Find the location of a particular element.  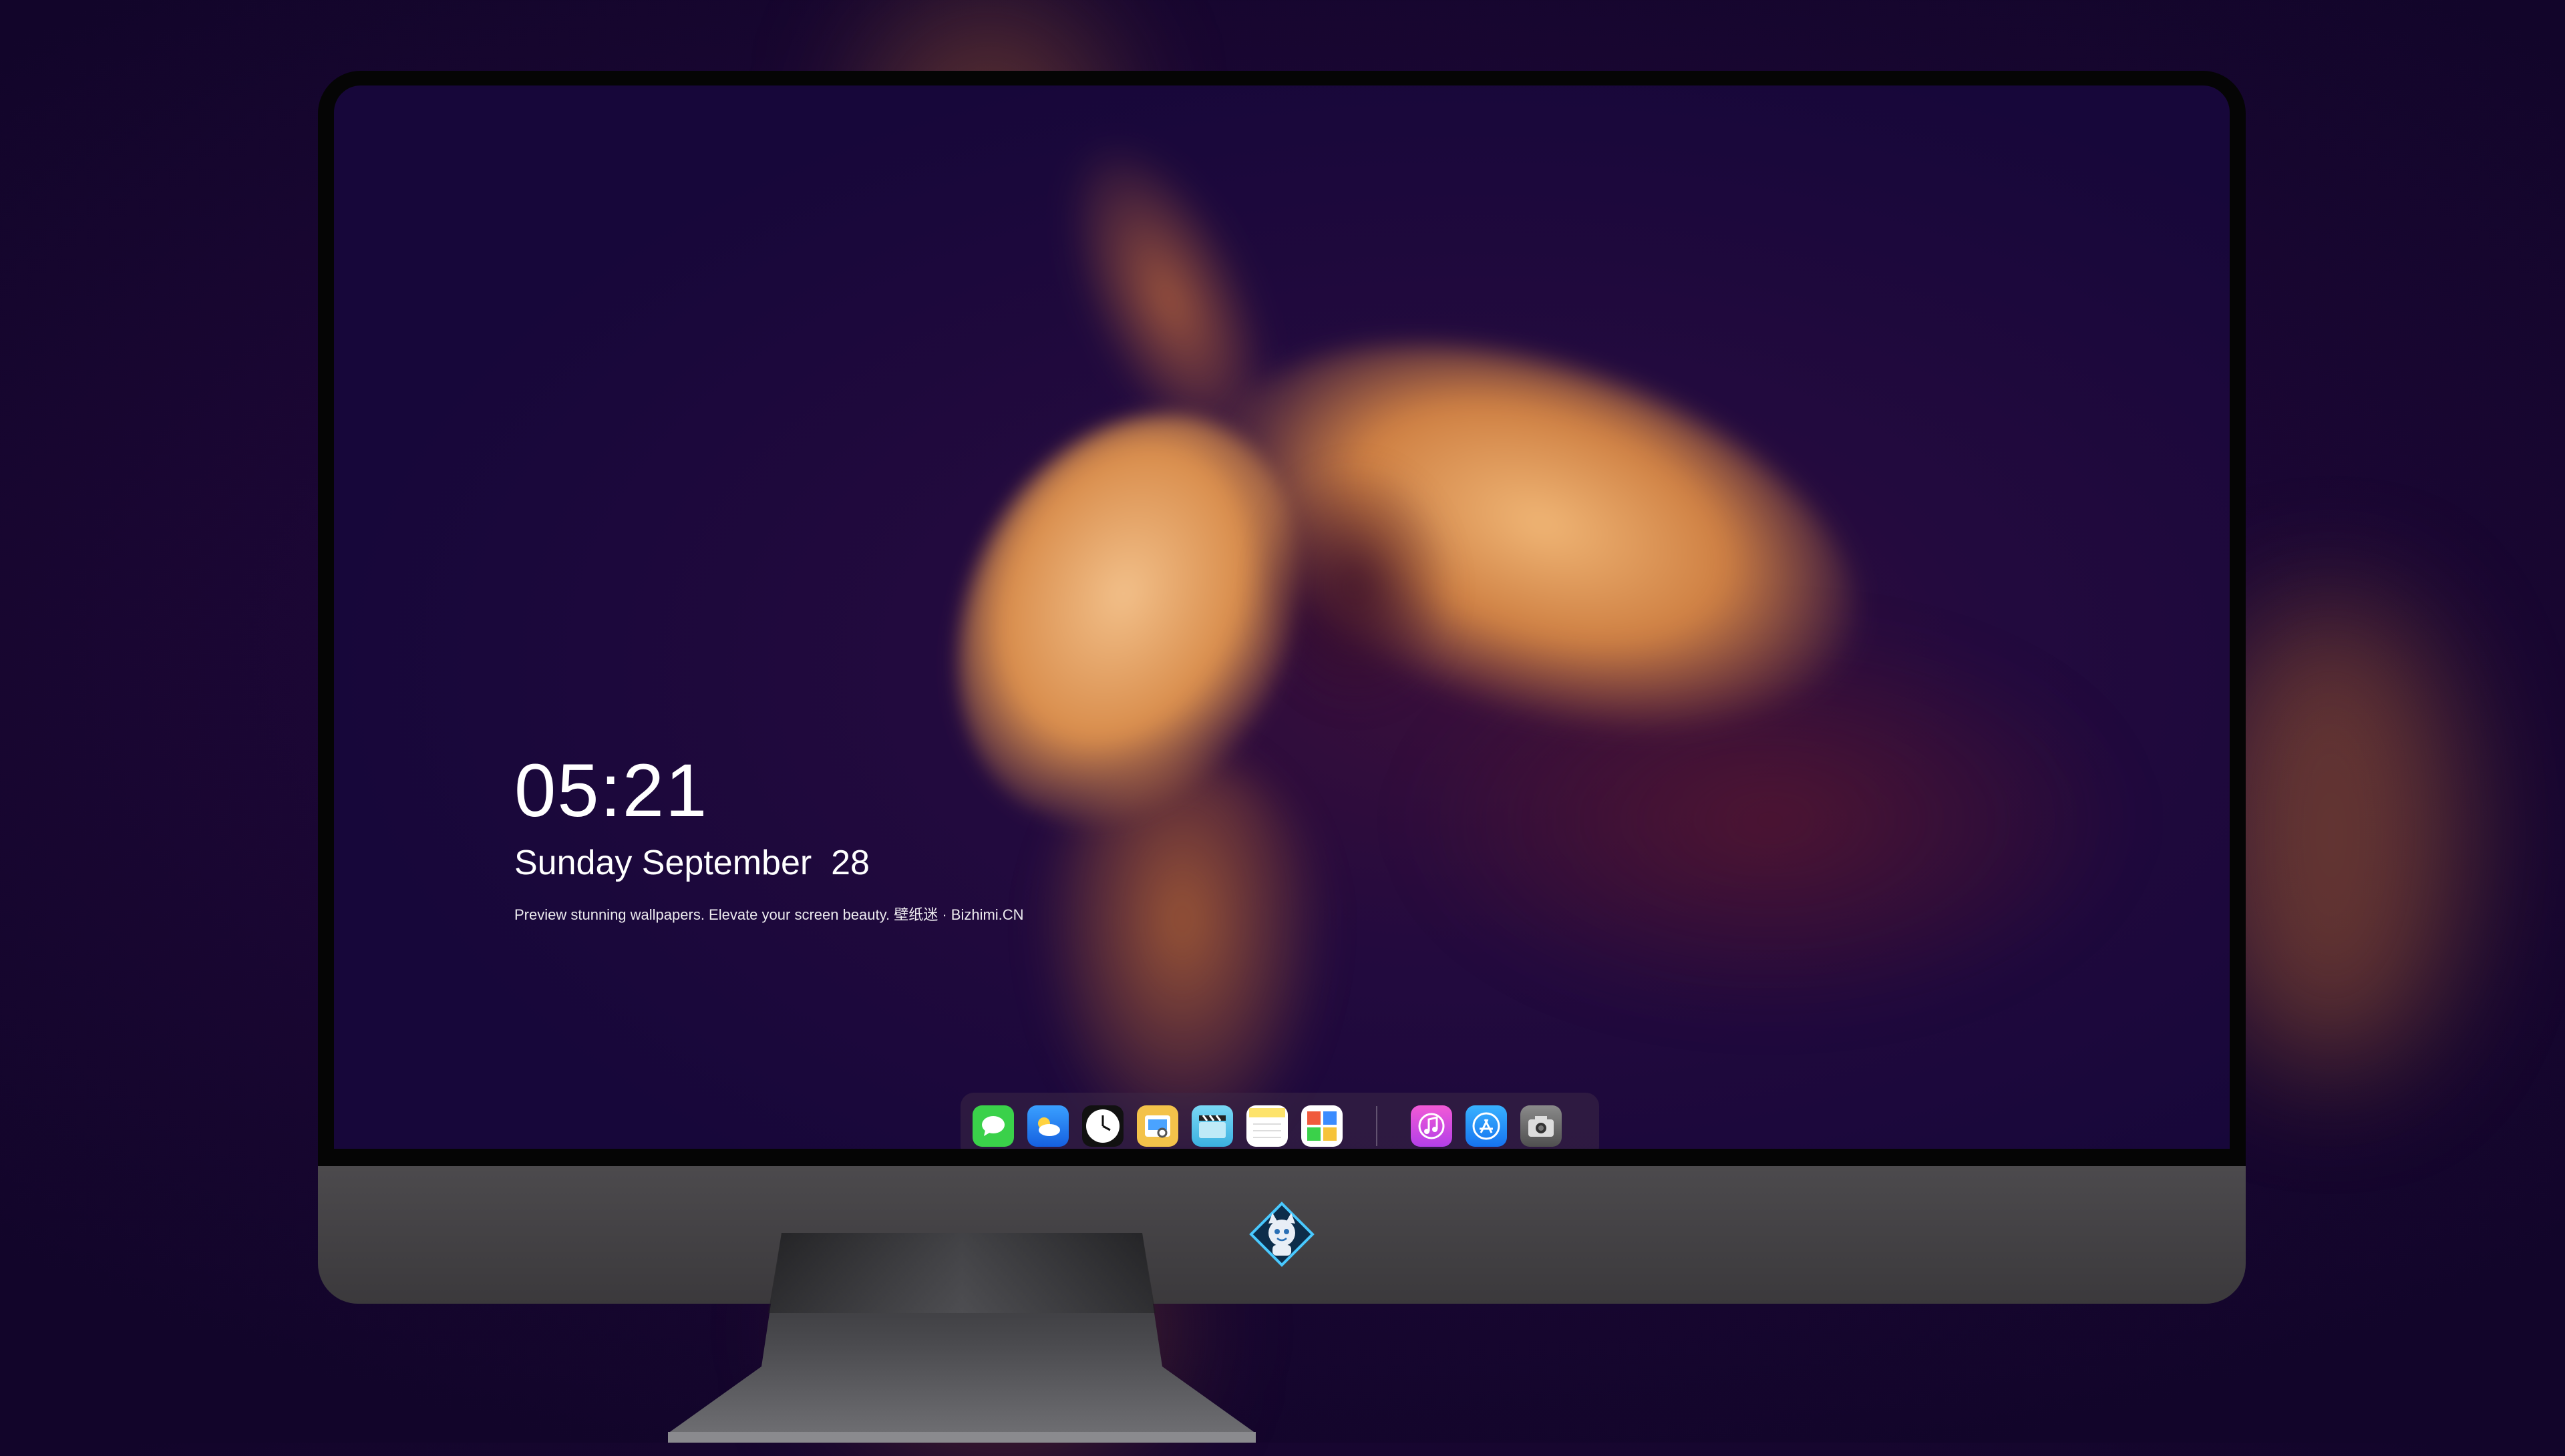

app-store-icon is located at coordinates (1486, 1126).